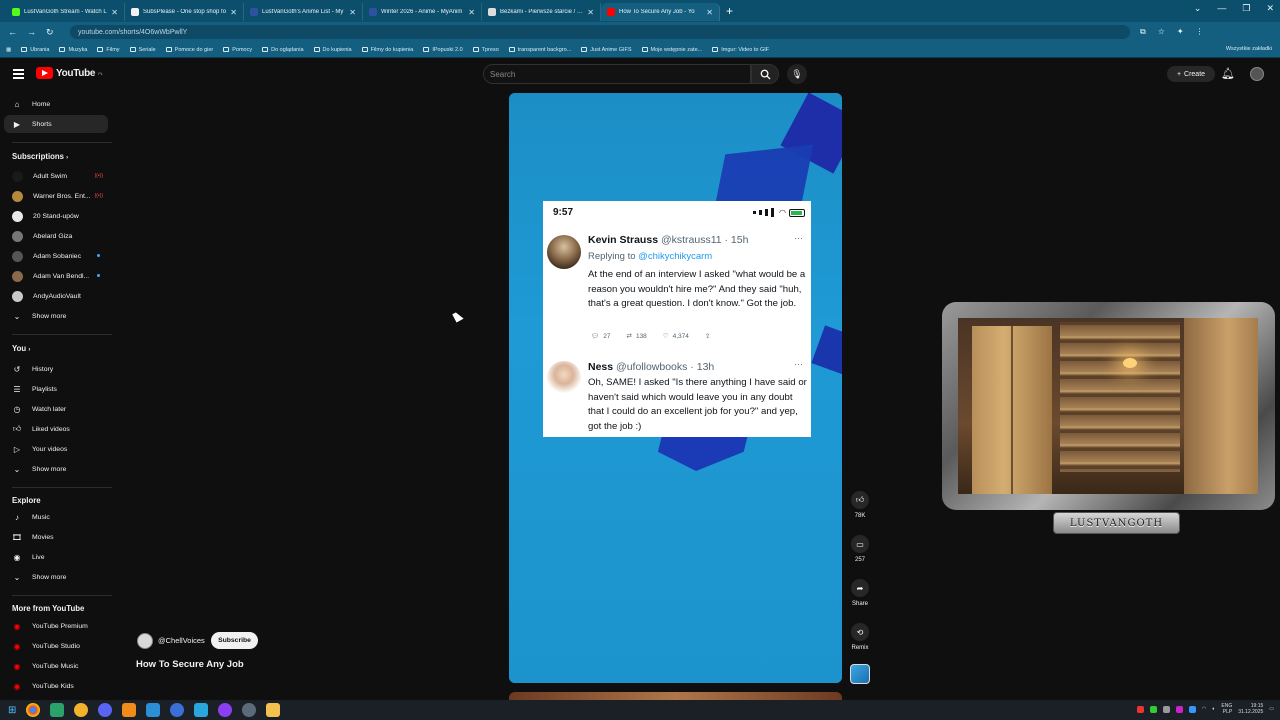 The height and width of the screenshot is (720, 1280). What do you see at coordinates (1191, 74) in the screenshot?
I see `create-button: + Create` at bounding box center [1191, 74].